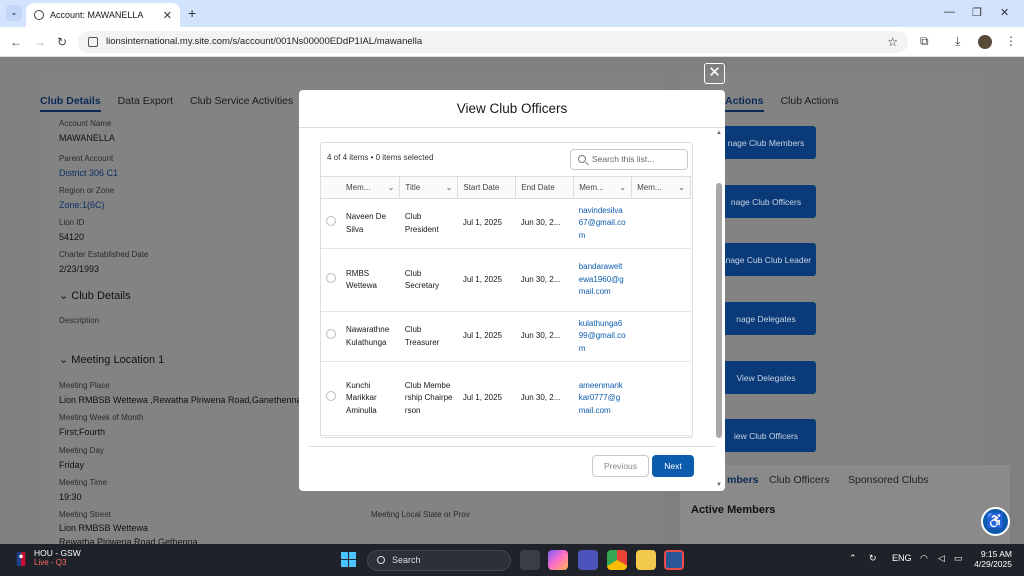  I want to click on browser-tab-account: Account: MAWANELLA ✕, so click(103, 15).